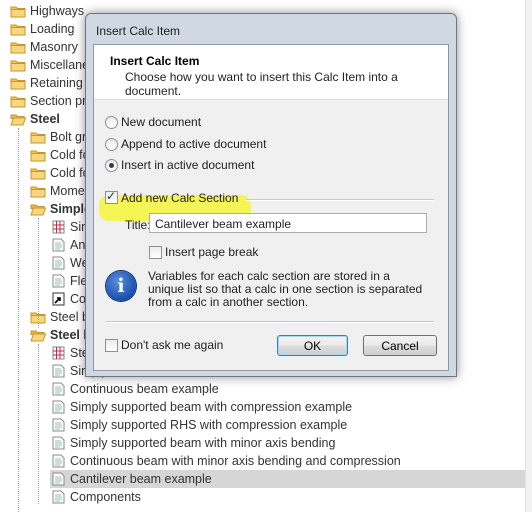  I want to click on tree-item: Cantilever beam example, so click(262, 479).